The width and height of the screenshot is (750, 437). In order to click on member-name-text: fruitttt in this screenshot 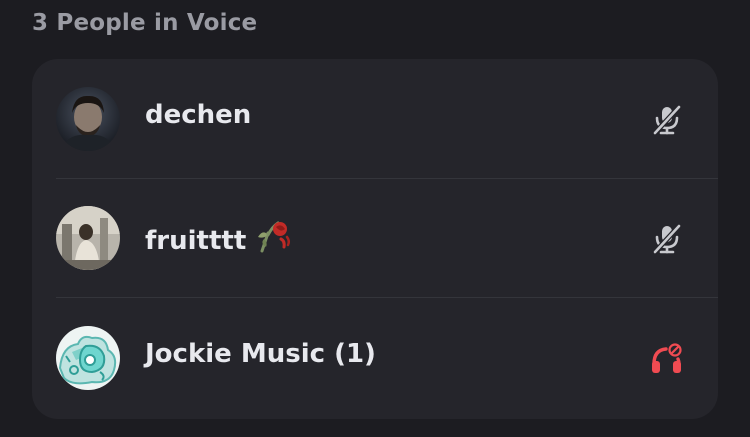, I will do `click(196, 241)`.